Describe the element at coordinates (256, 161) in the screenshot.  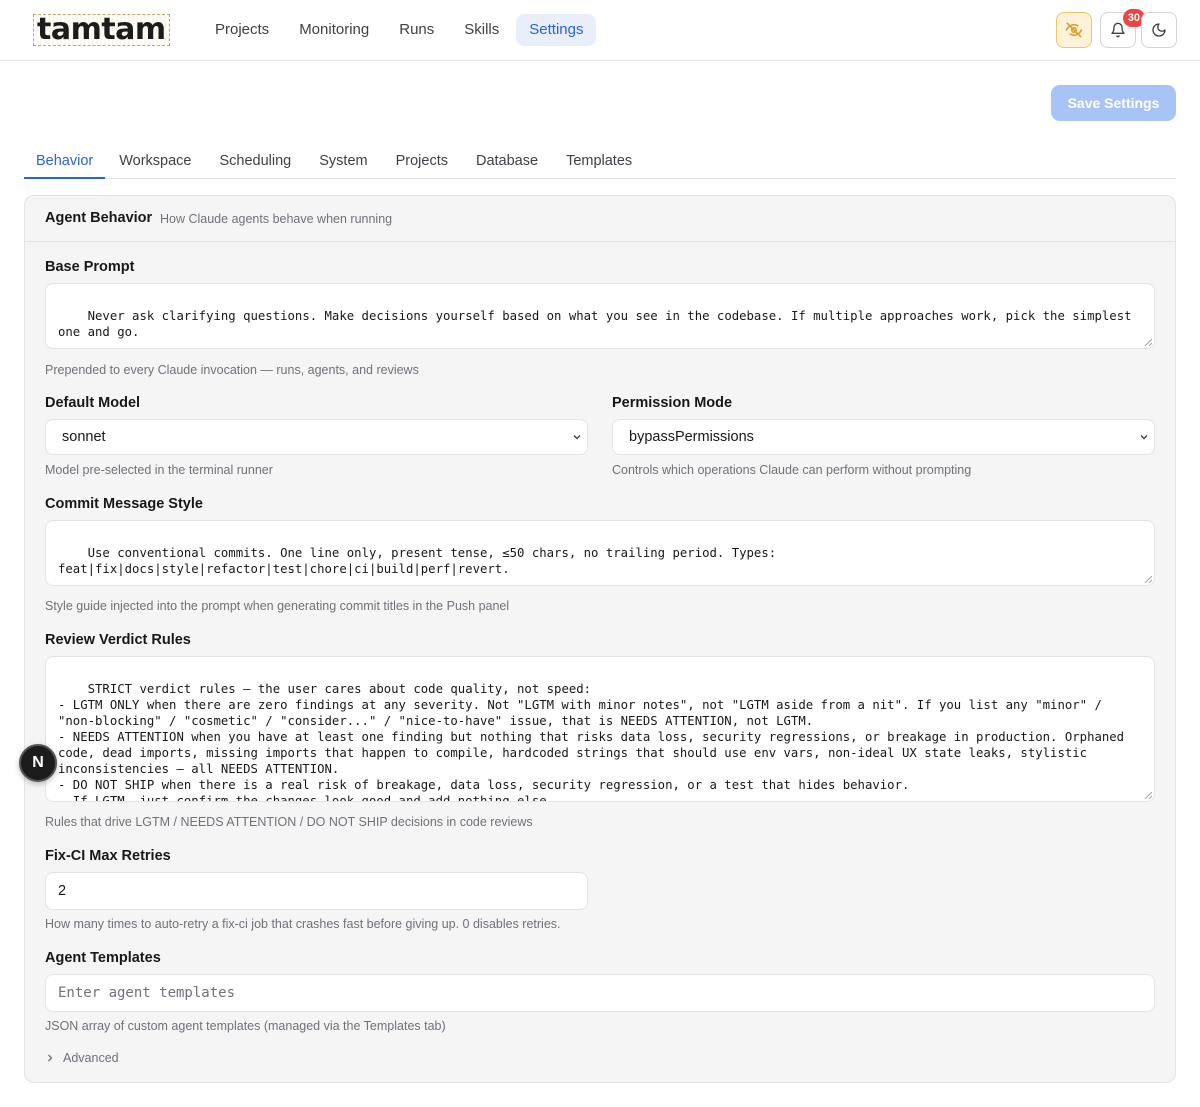
I see `tab-scheduling: Scheduling` at that location.